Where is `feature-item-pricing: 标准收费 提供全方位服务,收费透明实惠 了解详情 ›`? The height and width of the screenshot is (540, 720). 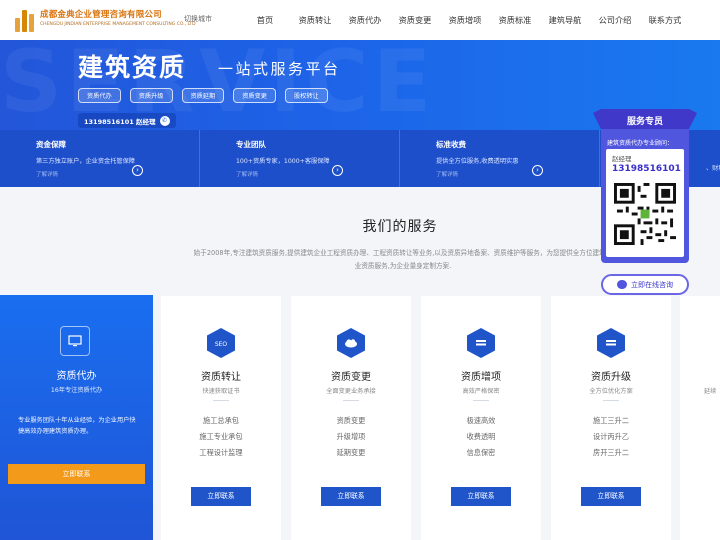
feature-item-pricing: 标准收费 提供全方位服务,收费透明实惠 了解详情 › is located at coordinates (500, 158).